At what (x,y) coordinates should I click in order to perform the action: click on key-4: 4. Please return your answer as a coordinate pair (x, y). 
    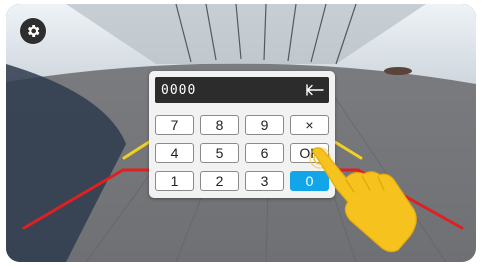
    Looking at the image, I should click on (174, 153).